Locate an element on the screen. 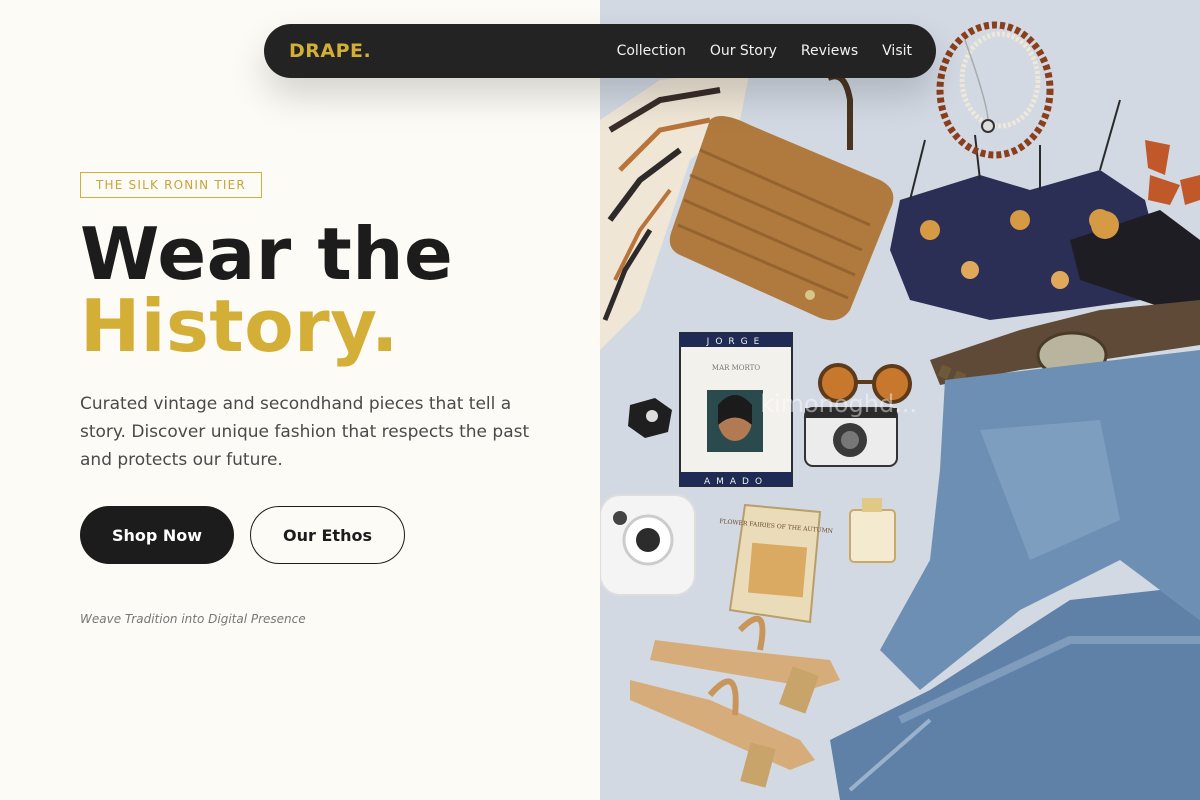 The width and height of the screenshot is (1200, 800). book-bottom-text: AMADO is located at coordinates (736, 482).